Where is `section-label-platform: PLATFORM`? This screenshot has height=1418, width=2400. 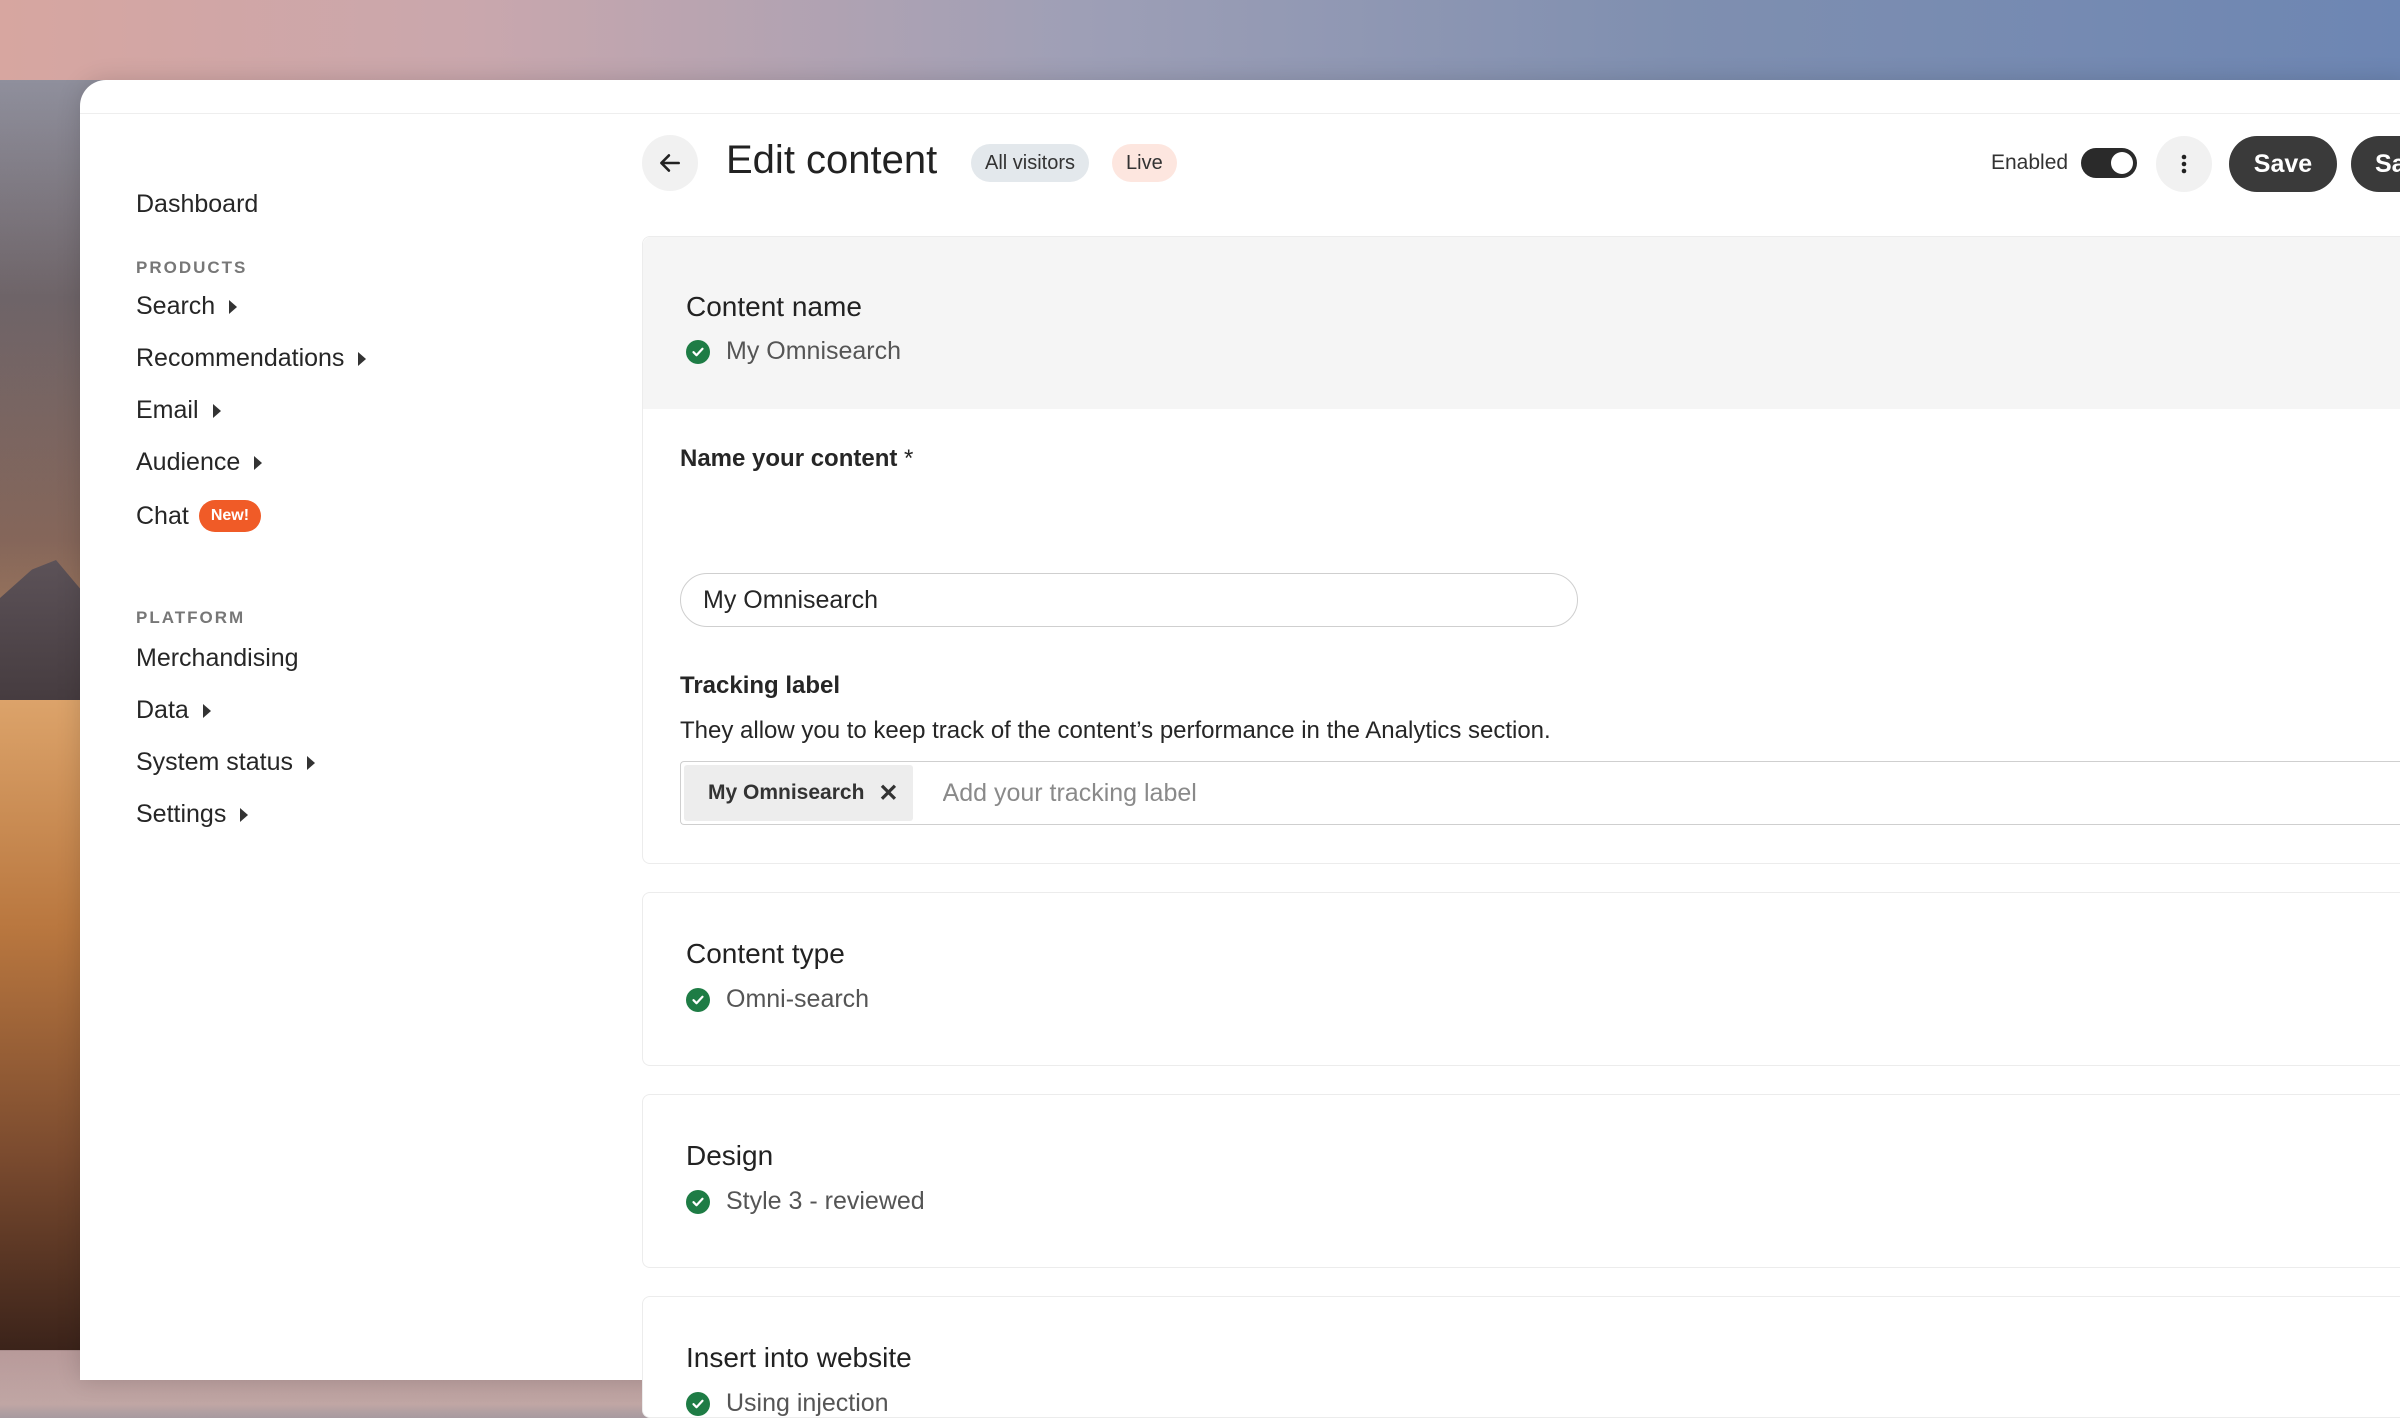
section-label-platform: PLATFORM is located at coordinates (191, 617).